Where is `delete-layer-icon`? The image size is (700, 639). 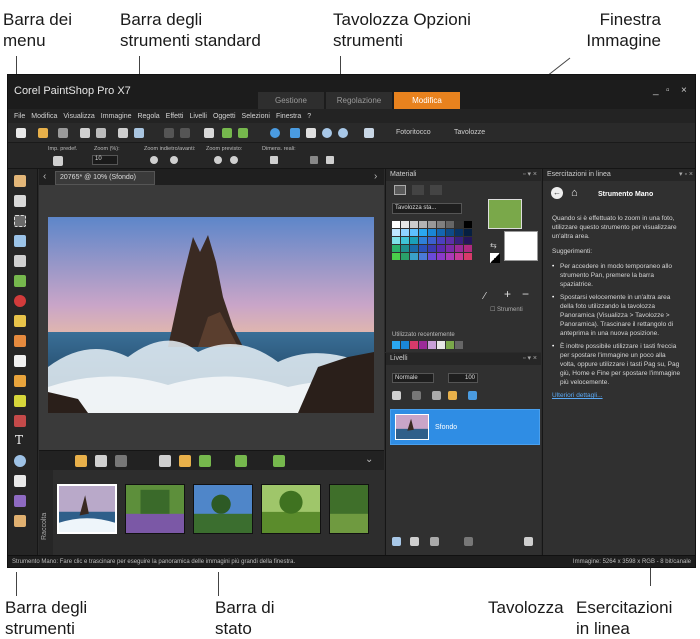
delete-layer-icon is located at coordinates (468, 541).